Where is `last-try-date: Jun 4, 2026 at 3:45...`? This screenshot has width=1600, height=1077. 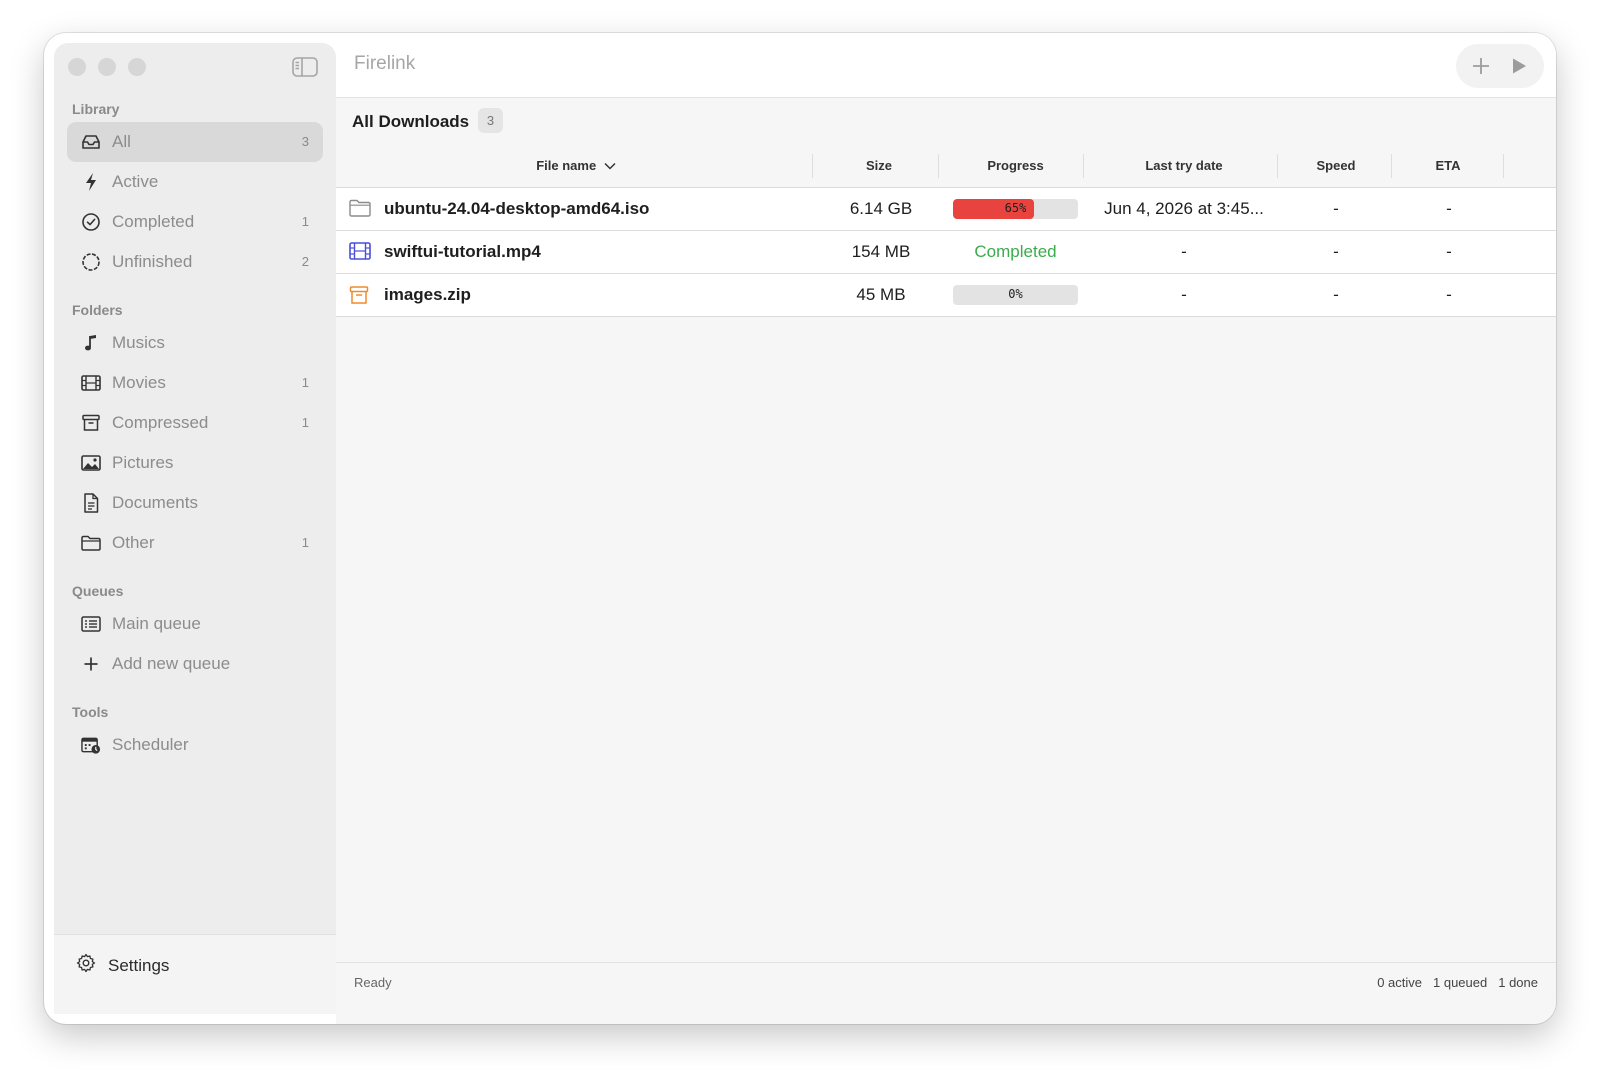
last-try-date: Jun 4, 2026 at 3:45... is located at coordinates (1184, 208).